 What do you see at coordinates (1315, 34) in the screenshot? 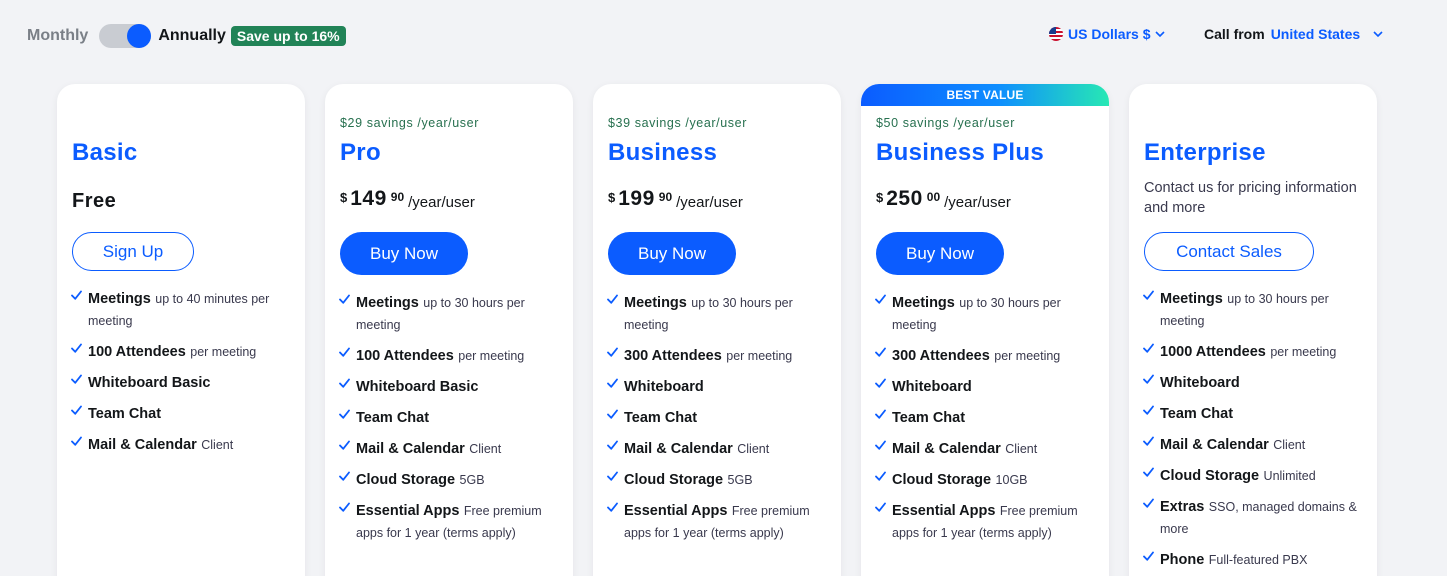
I see `call-from-value: United States` at bounding box center [1315, 34].